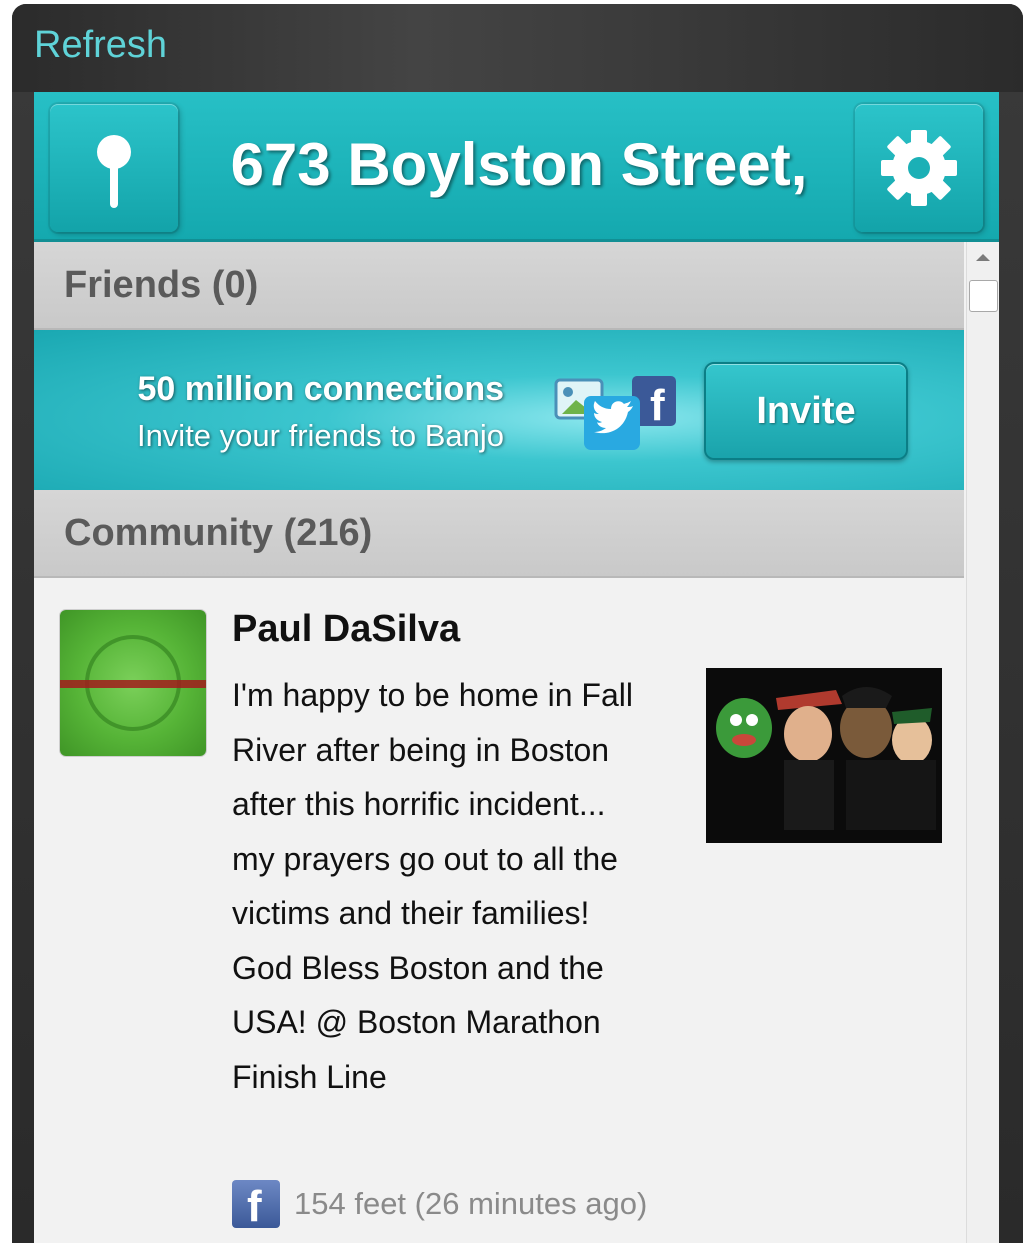 The width and height of the screenshot is (1023, 1243). What do you see at coordinates (983, 257) in the screenshot?
I see `scroll-up-arrow-icon` at bounding box center [983, 257].